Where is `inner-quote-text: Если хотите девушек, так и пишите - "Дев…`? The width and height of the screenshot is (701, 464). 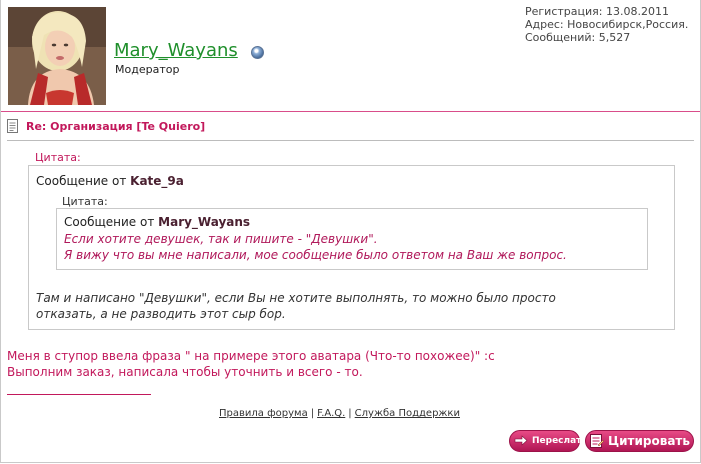
inner-quote-text: Если хотите девушек, так и пишите - "Дев… is located at coordinates (315, 247).